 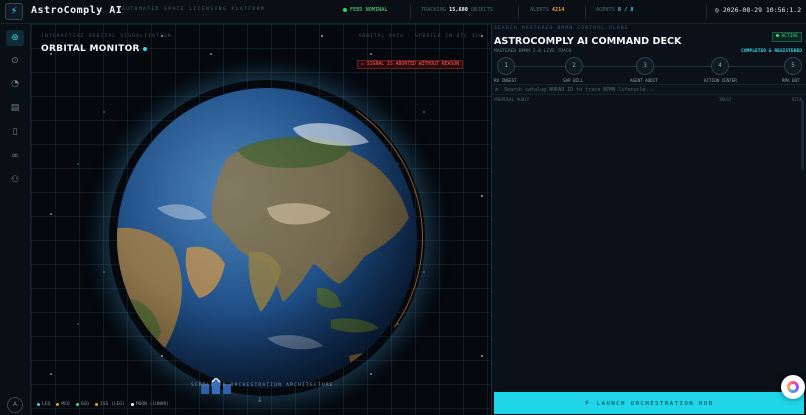 I want to click on status-badge: ACTIVE, so click(x=787, y=37).